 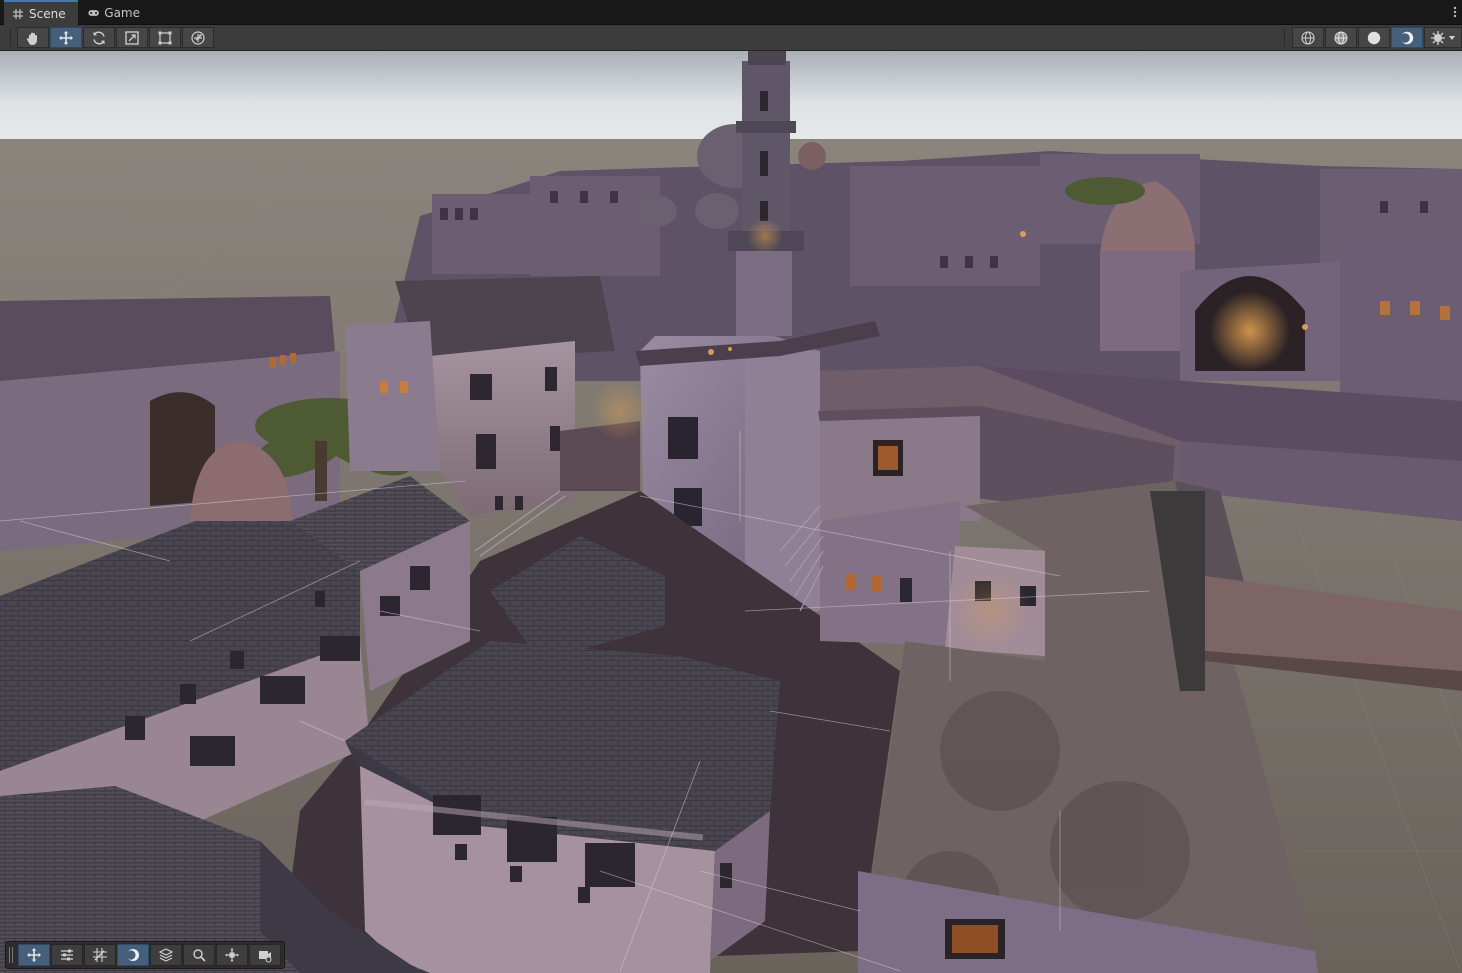 I want to click on grid-snapping-button, so click(x=100, y=955).